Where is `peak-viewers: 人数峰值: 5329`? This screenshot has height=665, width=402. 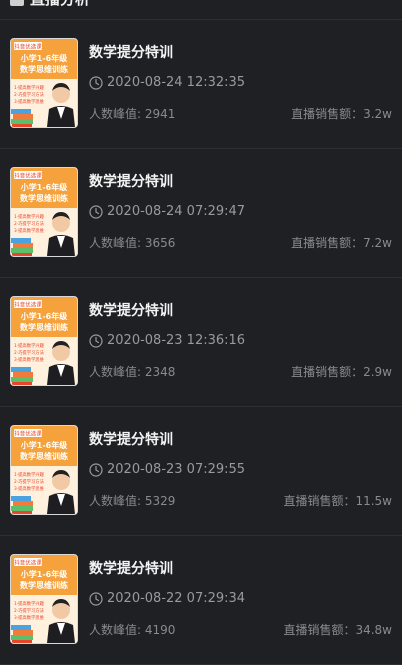 peak-viewers: 人数峰值: 5329 is located at coordinates (132, 501).